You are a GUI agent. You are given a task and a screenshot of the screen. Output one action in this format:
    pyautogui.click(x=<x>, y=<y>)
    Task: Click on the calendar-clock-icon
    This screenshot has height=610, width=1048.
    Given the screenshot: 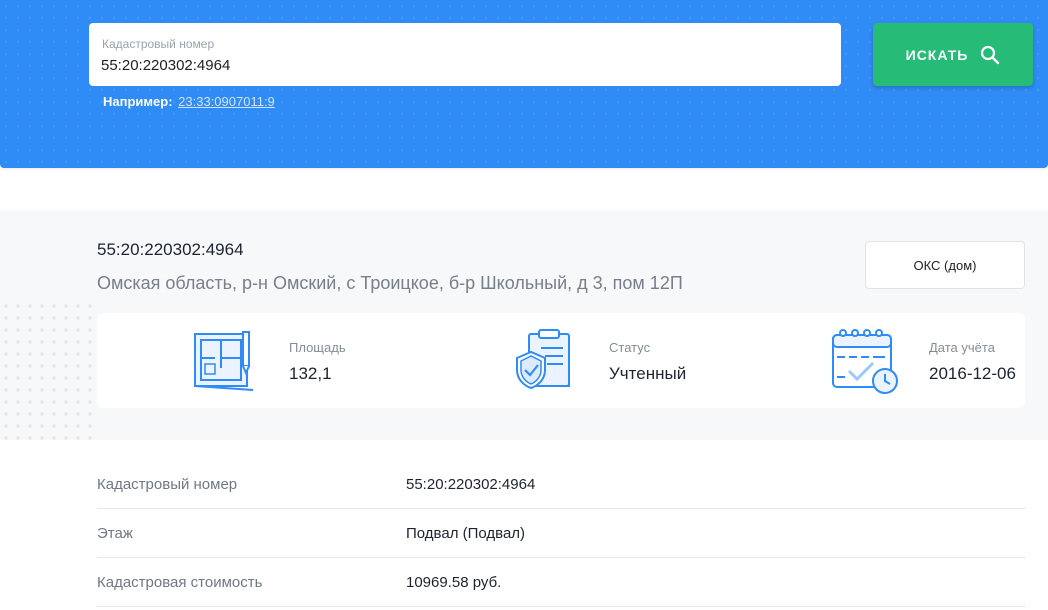 What is the action you would take?
    pyautogui.click(x=865, y=361)
    